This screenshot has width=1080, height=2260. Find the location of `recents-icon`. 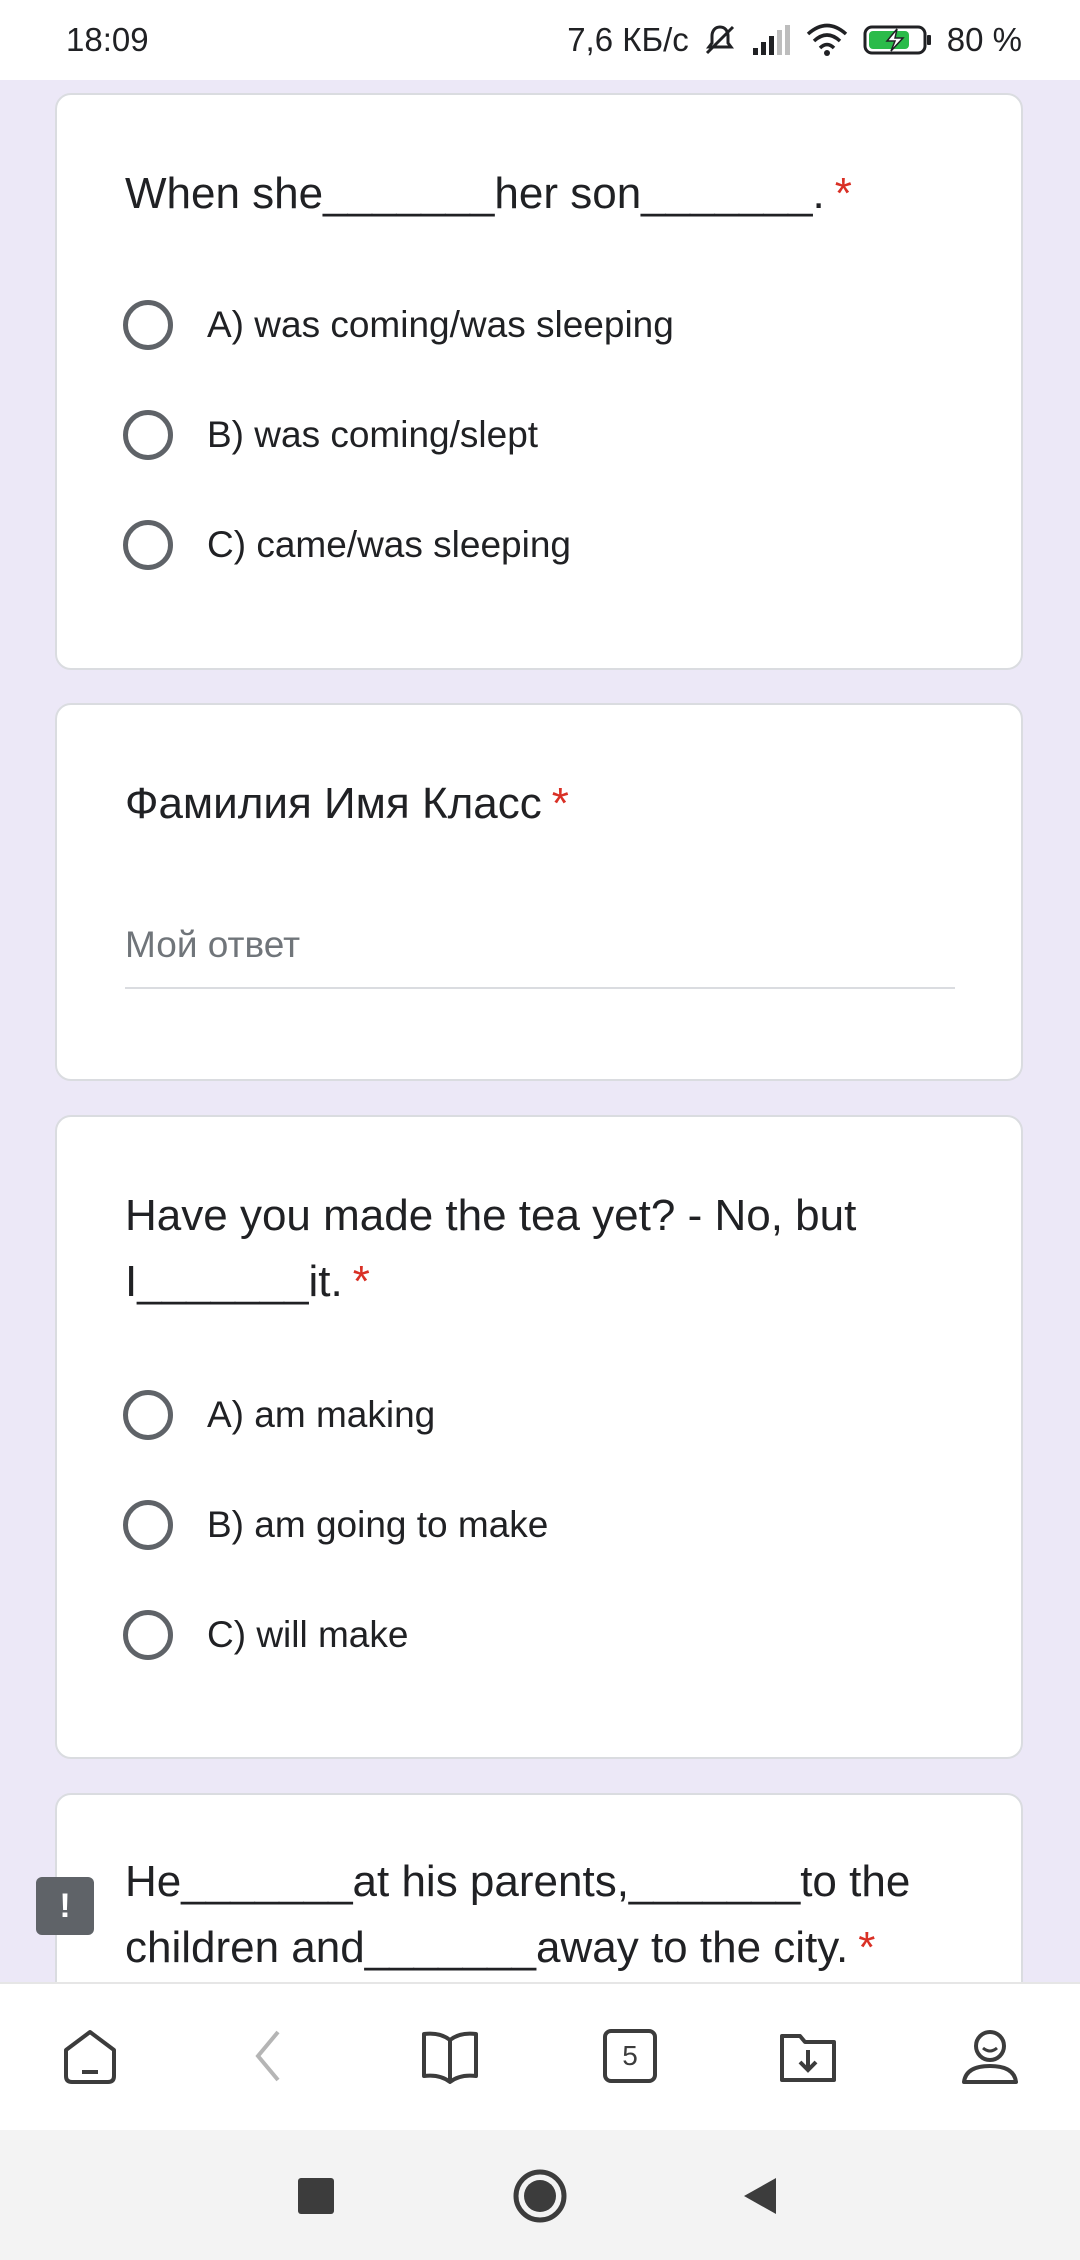

recents-icon is located at coordinates (316, 2198).